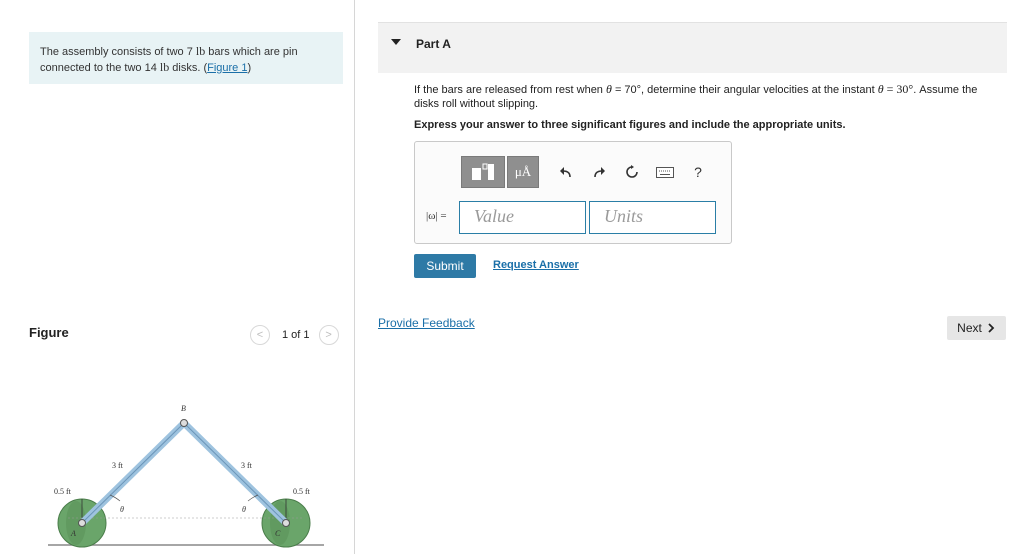  I want to click on math-toolbar: μÅ ?, so click(587, 172).